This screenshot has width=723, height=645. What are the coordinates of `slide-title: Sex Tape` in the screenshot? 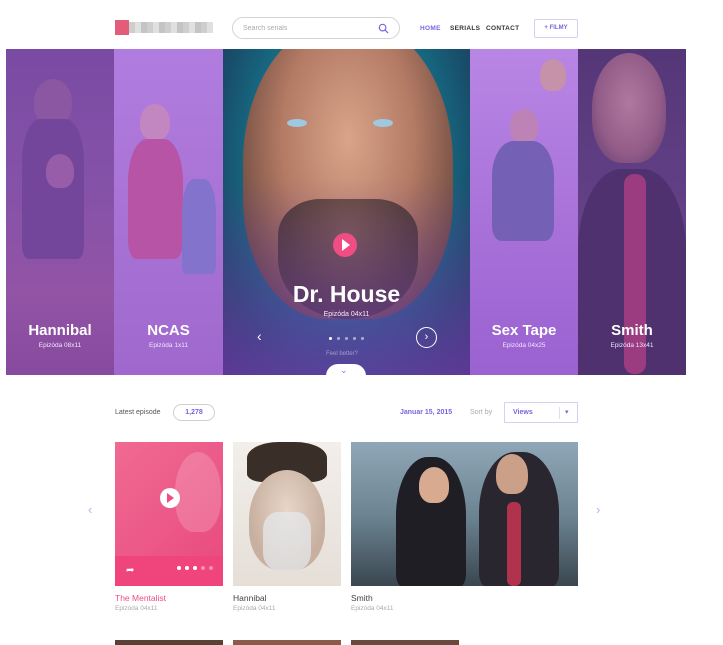 It's located at (524, 330).